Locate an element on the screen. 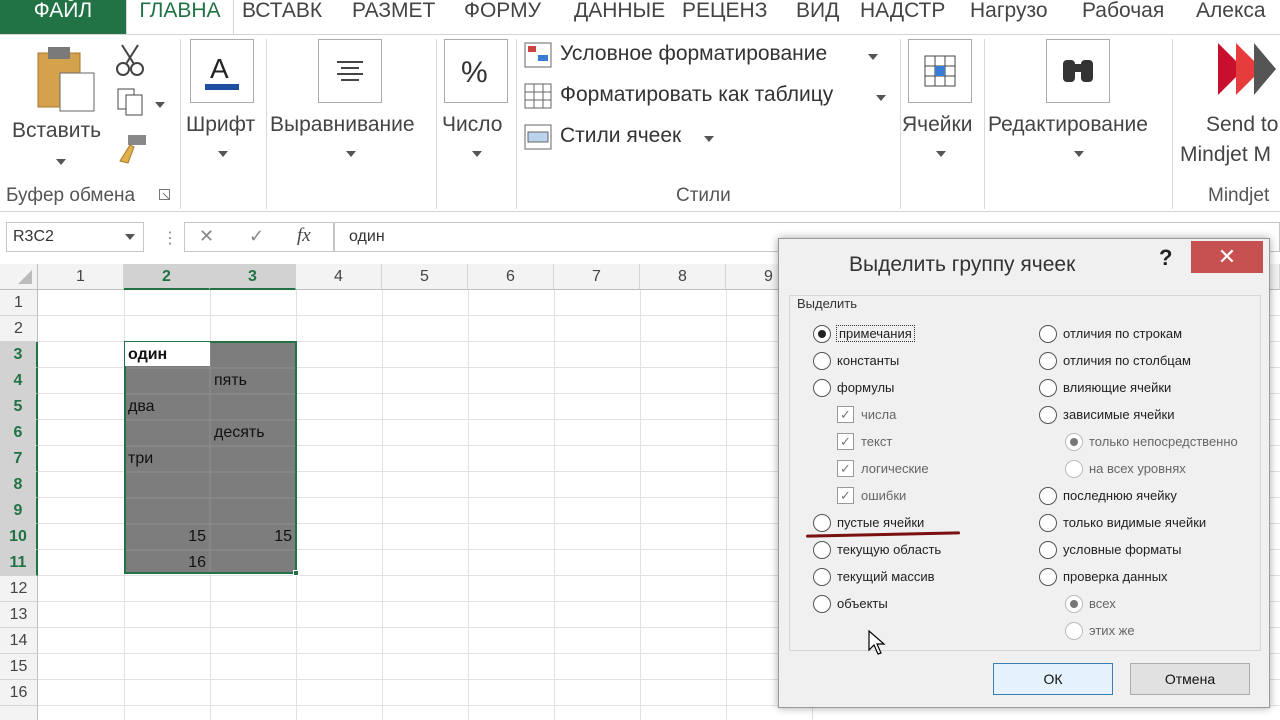 This screenshot has height=720, width=1280. tab-data: ДАННЫЕ is located at coordinates (619, 17).